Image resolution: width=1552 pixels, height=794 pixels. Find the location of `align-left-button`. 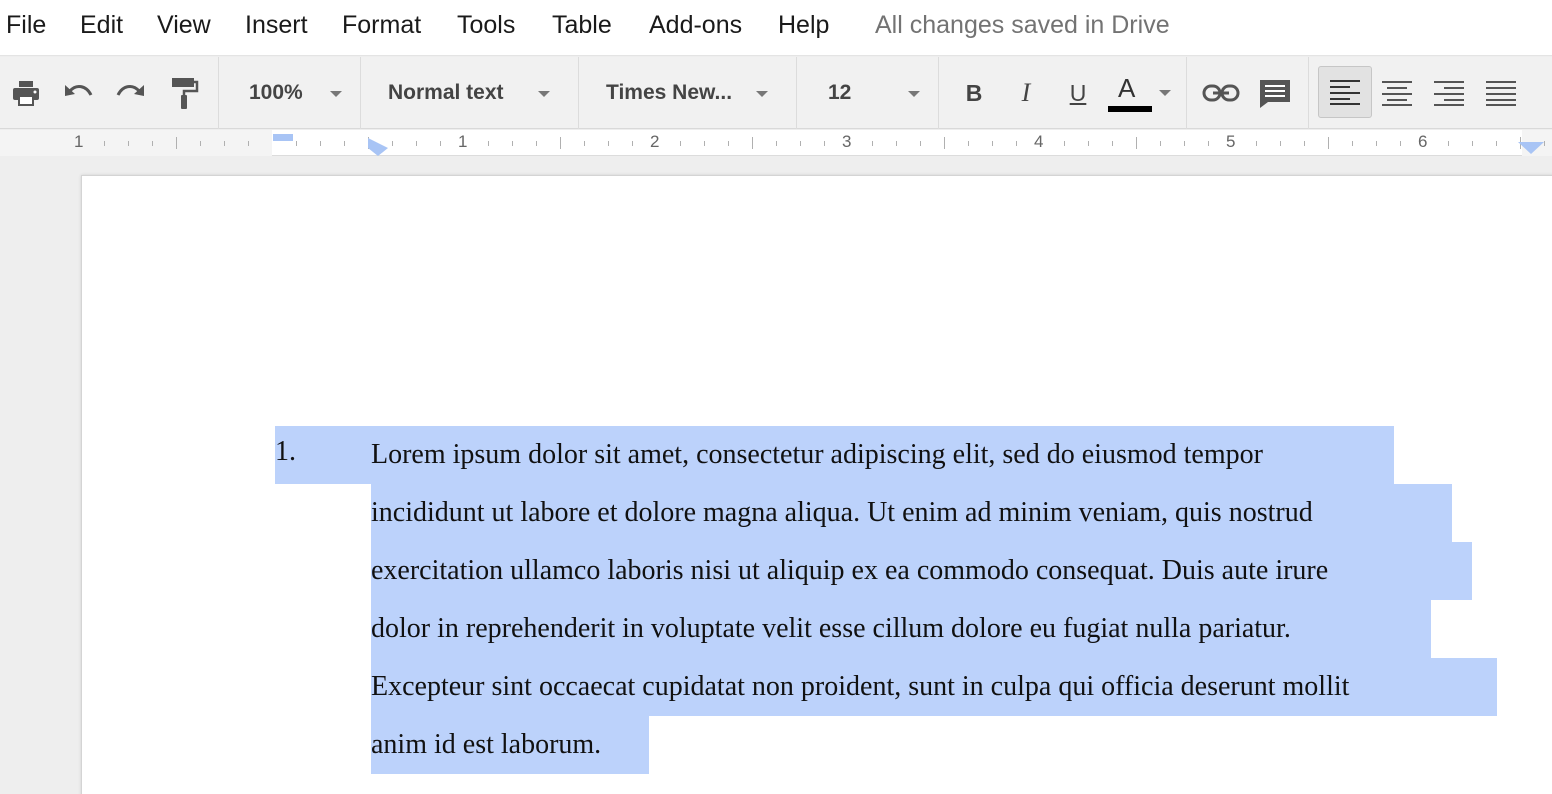

align-left-button is located at coordinates (1345, 92).